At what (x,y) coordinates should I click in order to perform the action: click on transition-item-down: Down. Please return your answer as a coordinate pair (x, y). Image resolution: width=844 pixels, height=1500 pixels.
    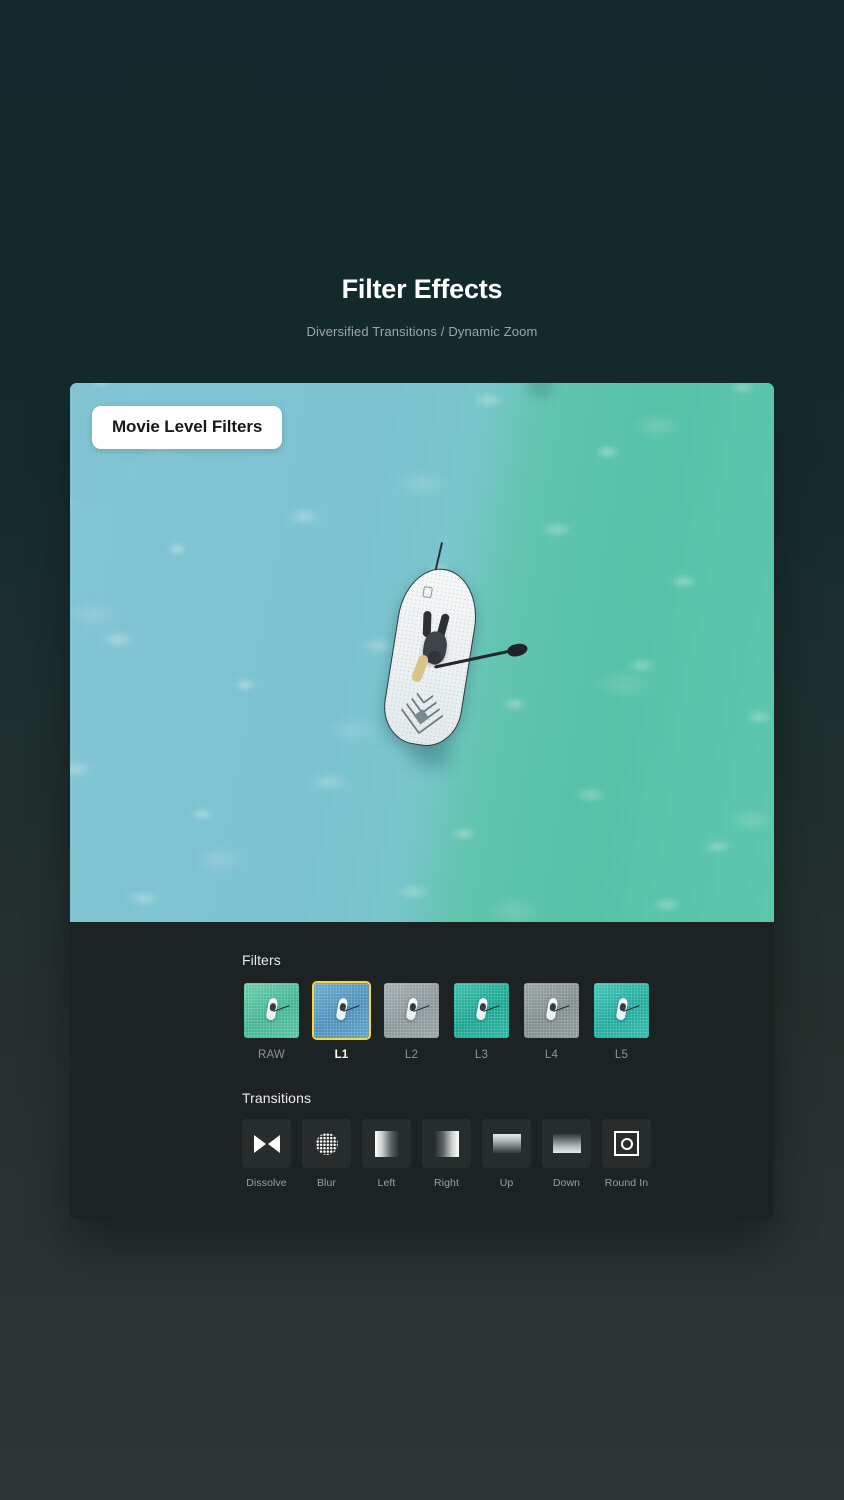
    Looking at the image, I should click on (566, 1154).